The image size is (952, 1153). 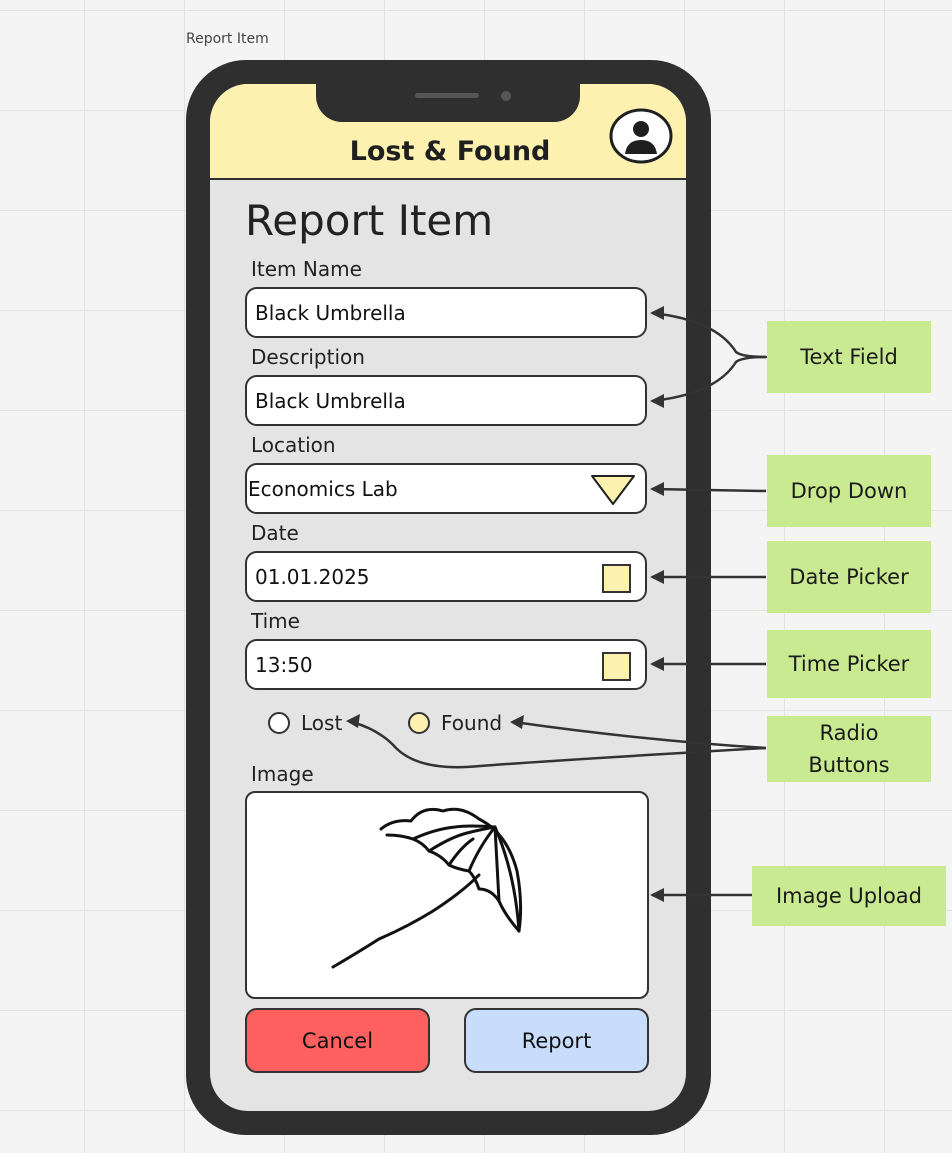 I want to click on annotation-time-picker: Time Picker, so click(x=849, y=664).